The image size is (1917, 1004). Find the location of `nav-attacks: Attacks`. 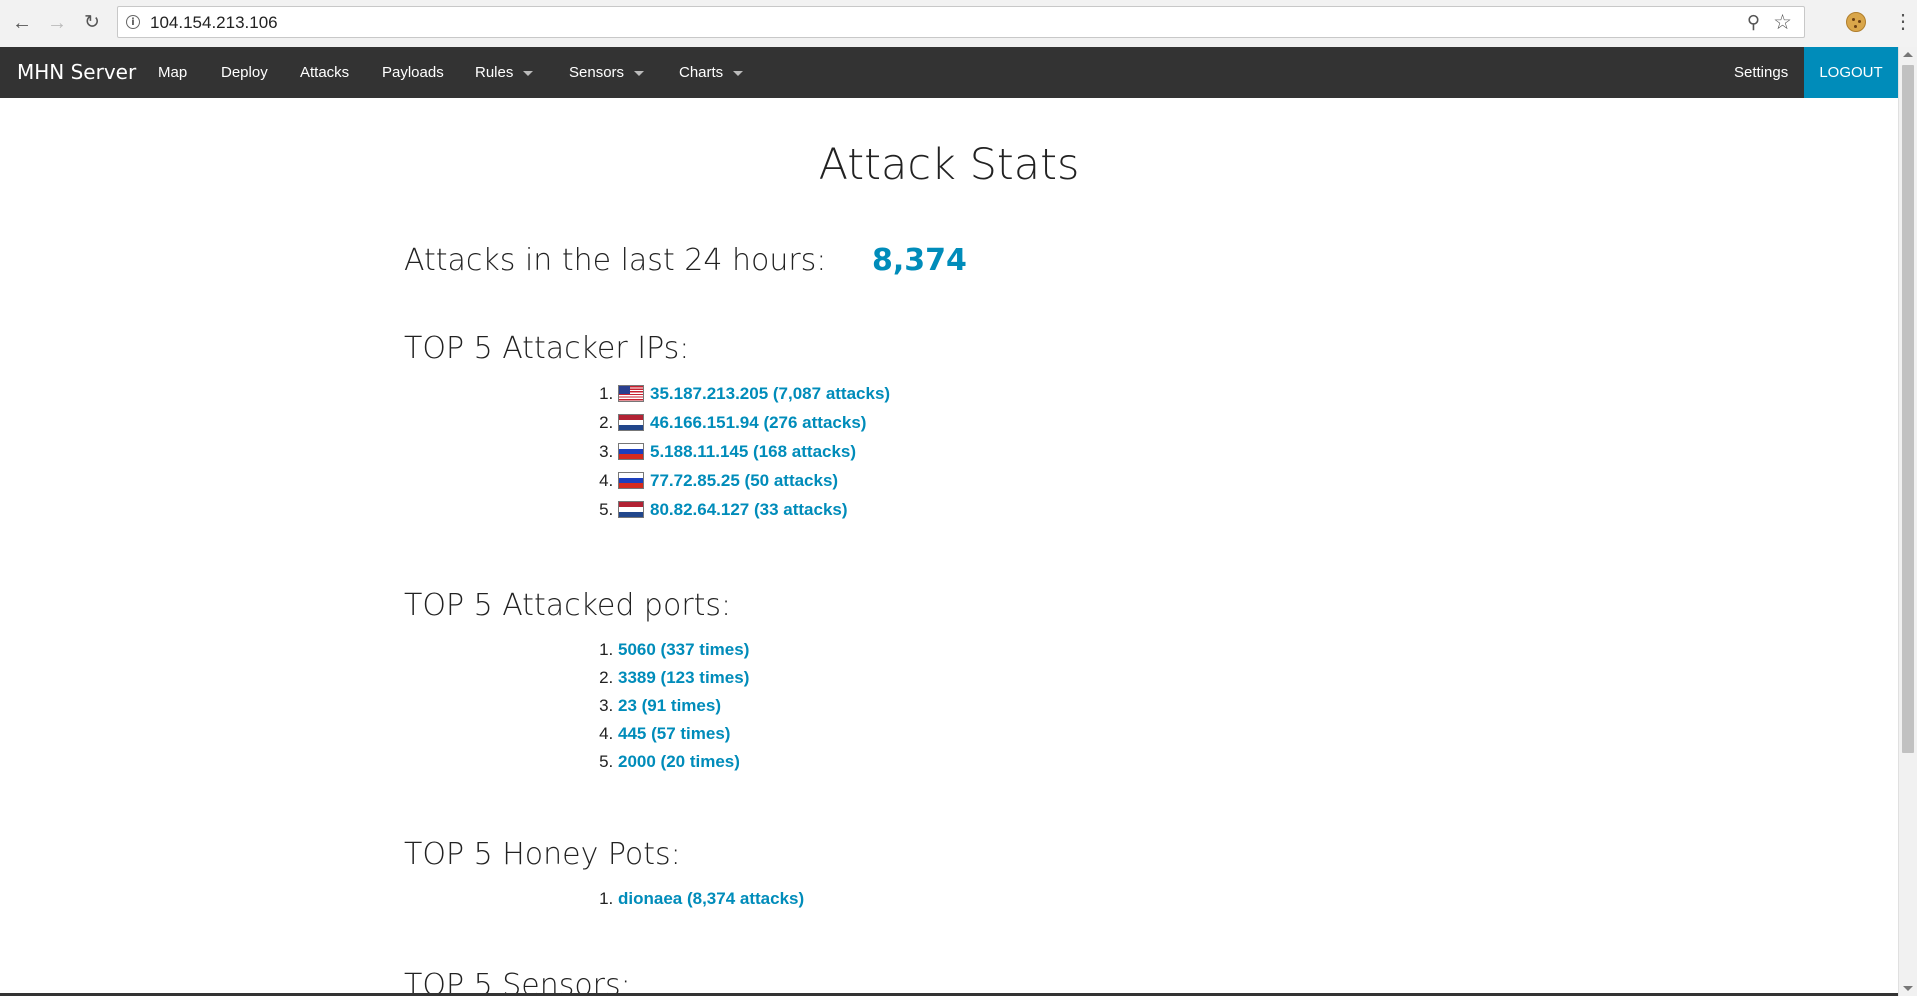

nav-attacks: Attacks is located at coordinates (324, 72).